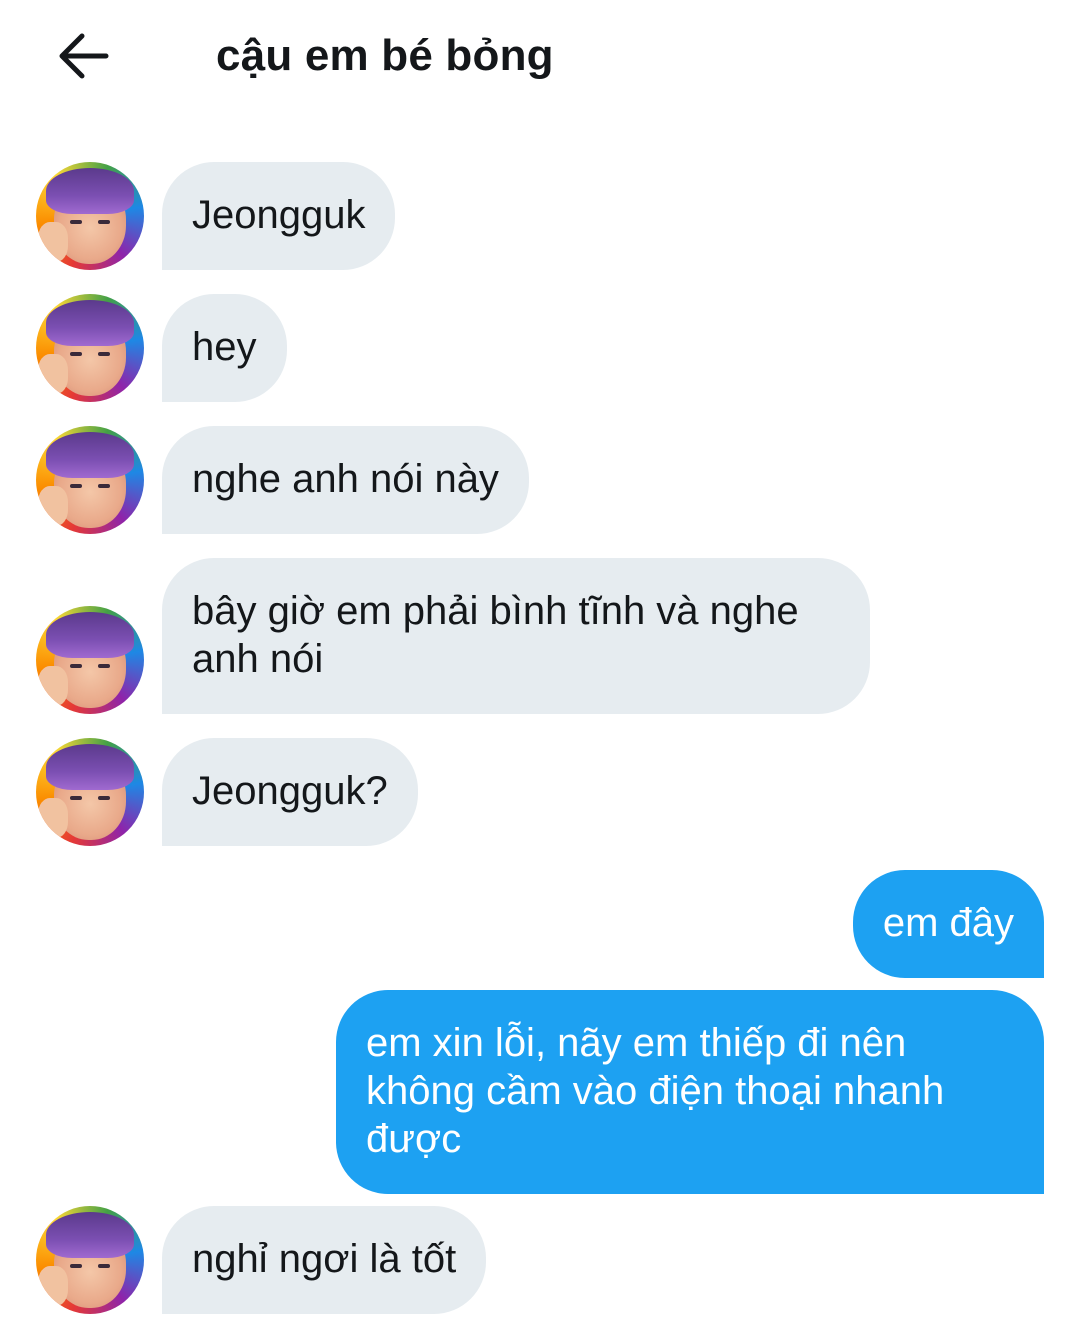 The width and height of the screenshot is (1080, 1337). What do you see at coordinates (290, 792) in the screenshot?
I see `message-bubble-incoming: Jeongguk?` at bounding box center [290, 792].